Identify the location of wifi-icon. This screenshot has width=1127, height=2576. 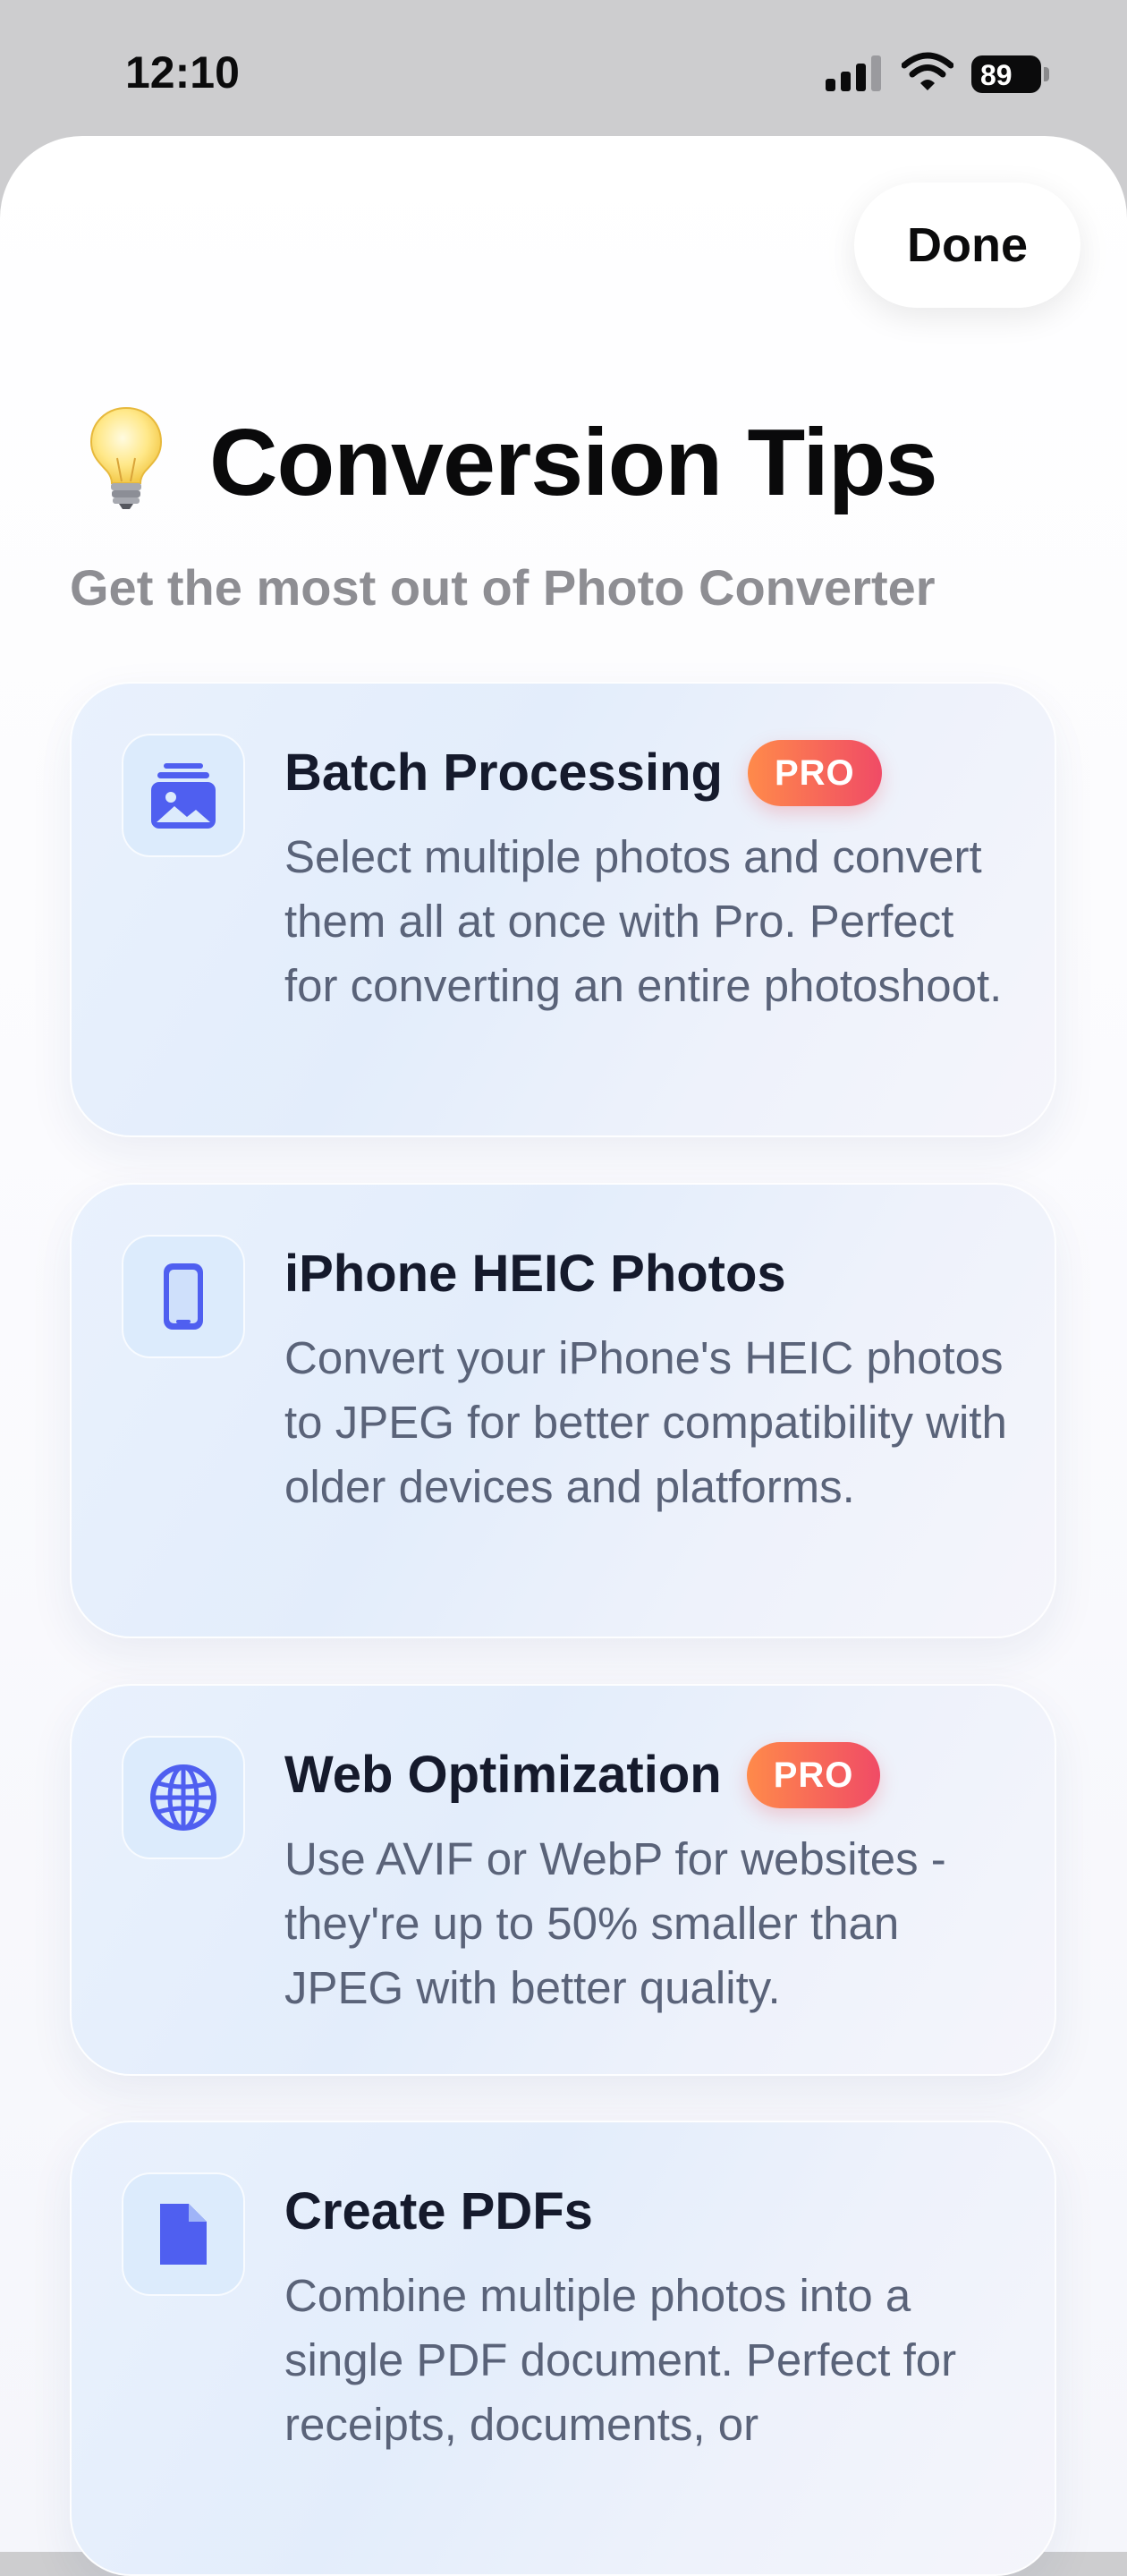
(927, 71).